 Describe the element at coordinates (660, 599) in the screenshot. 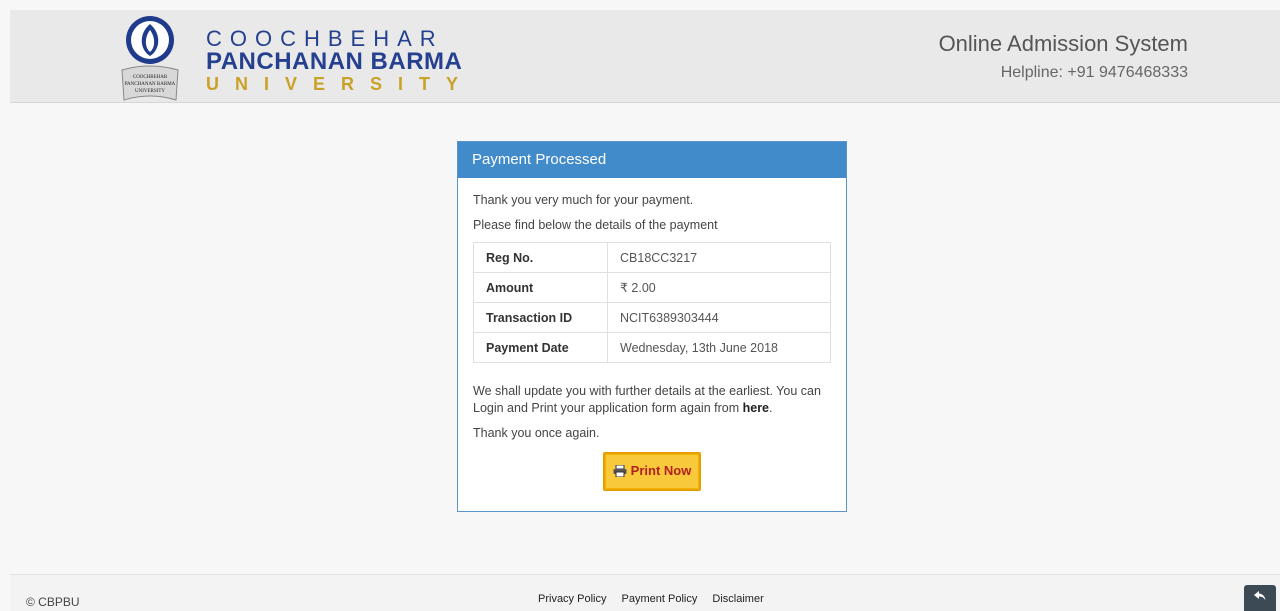

I see `payment-policy-link: Payment Policy` at that location.